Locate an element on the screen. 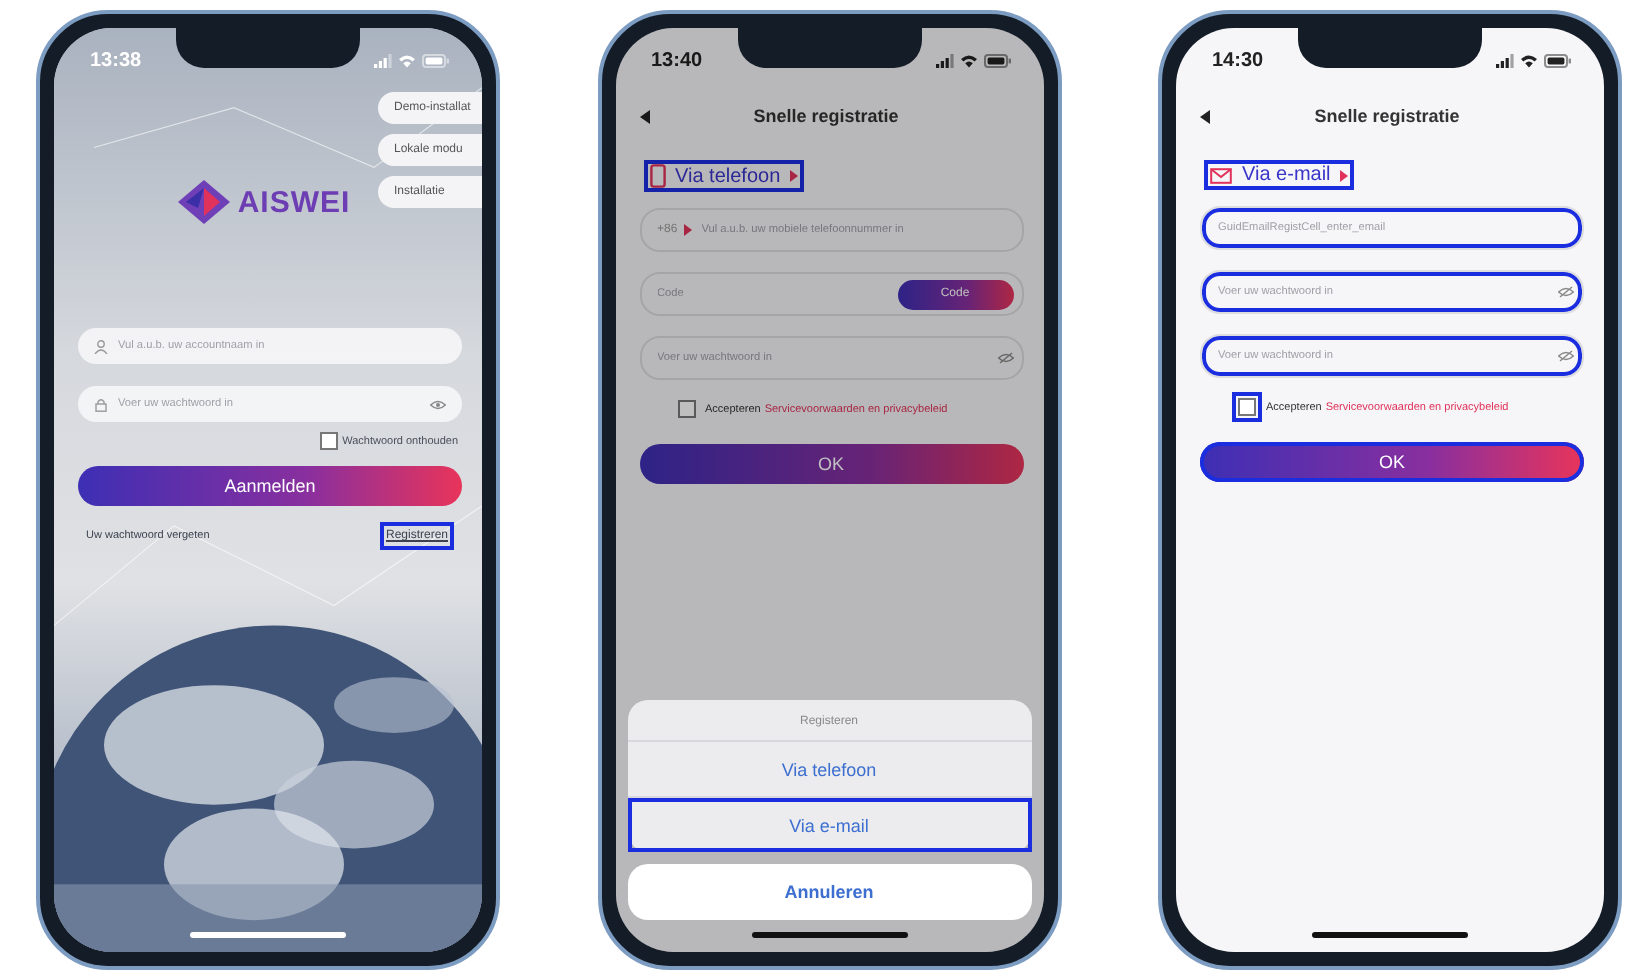 Image resolution: width=1628 pixels, height=978 pixels. phone-icon is located at coordinates (657, 176).